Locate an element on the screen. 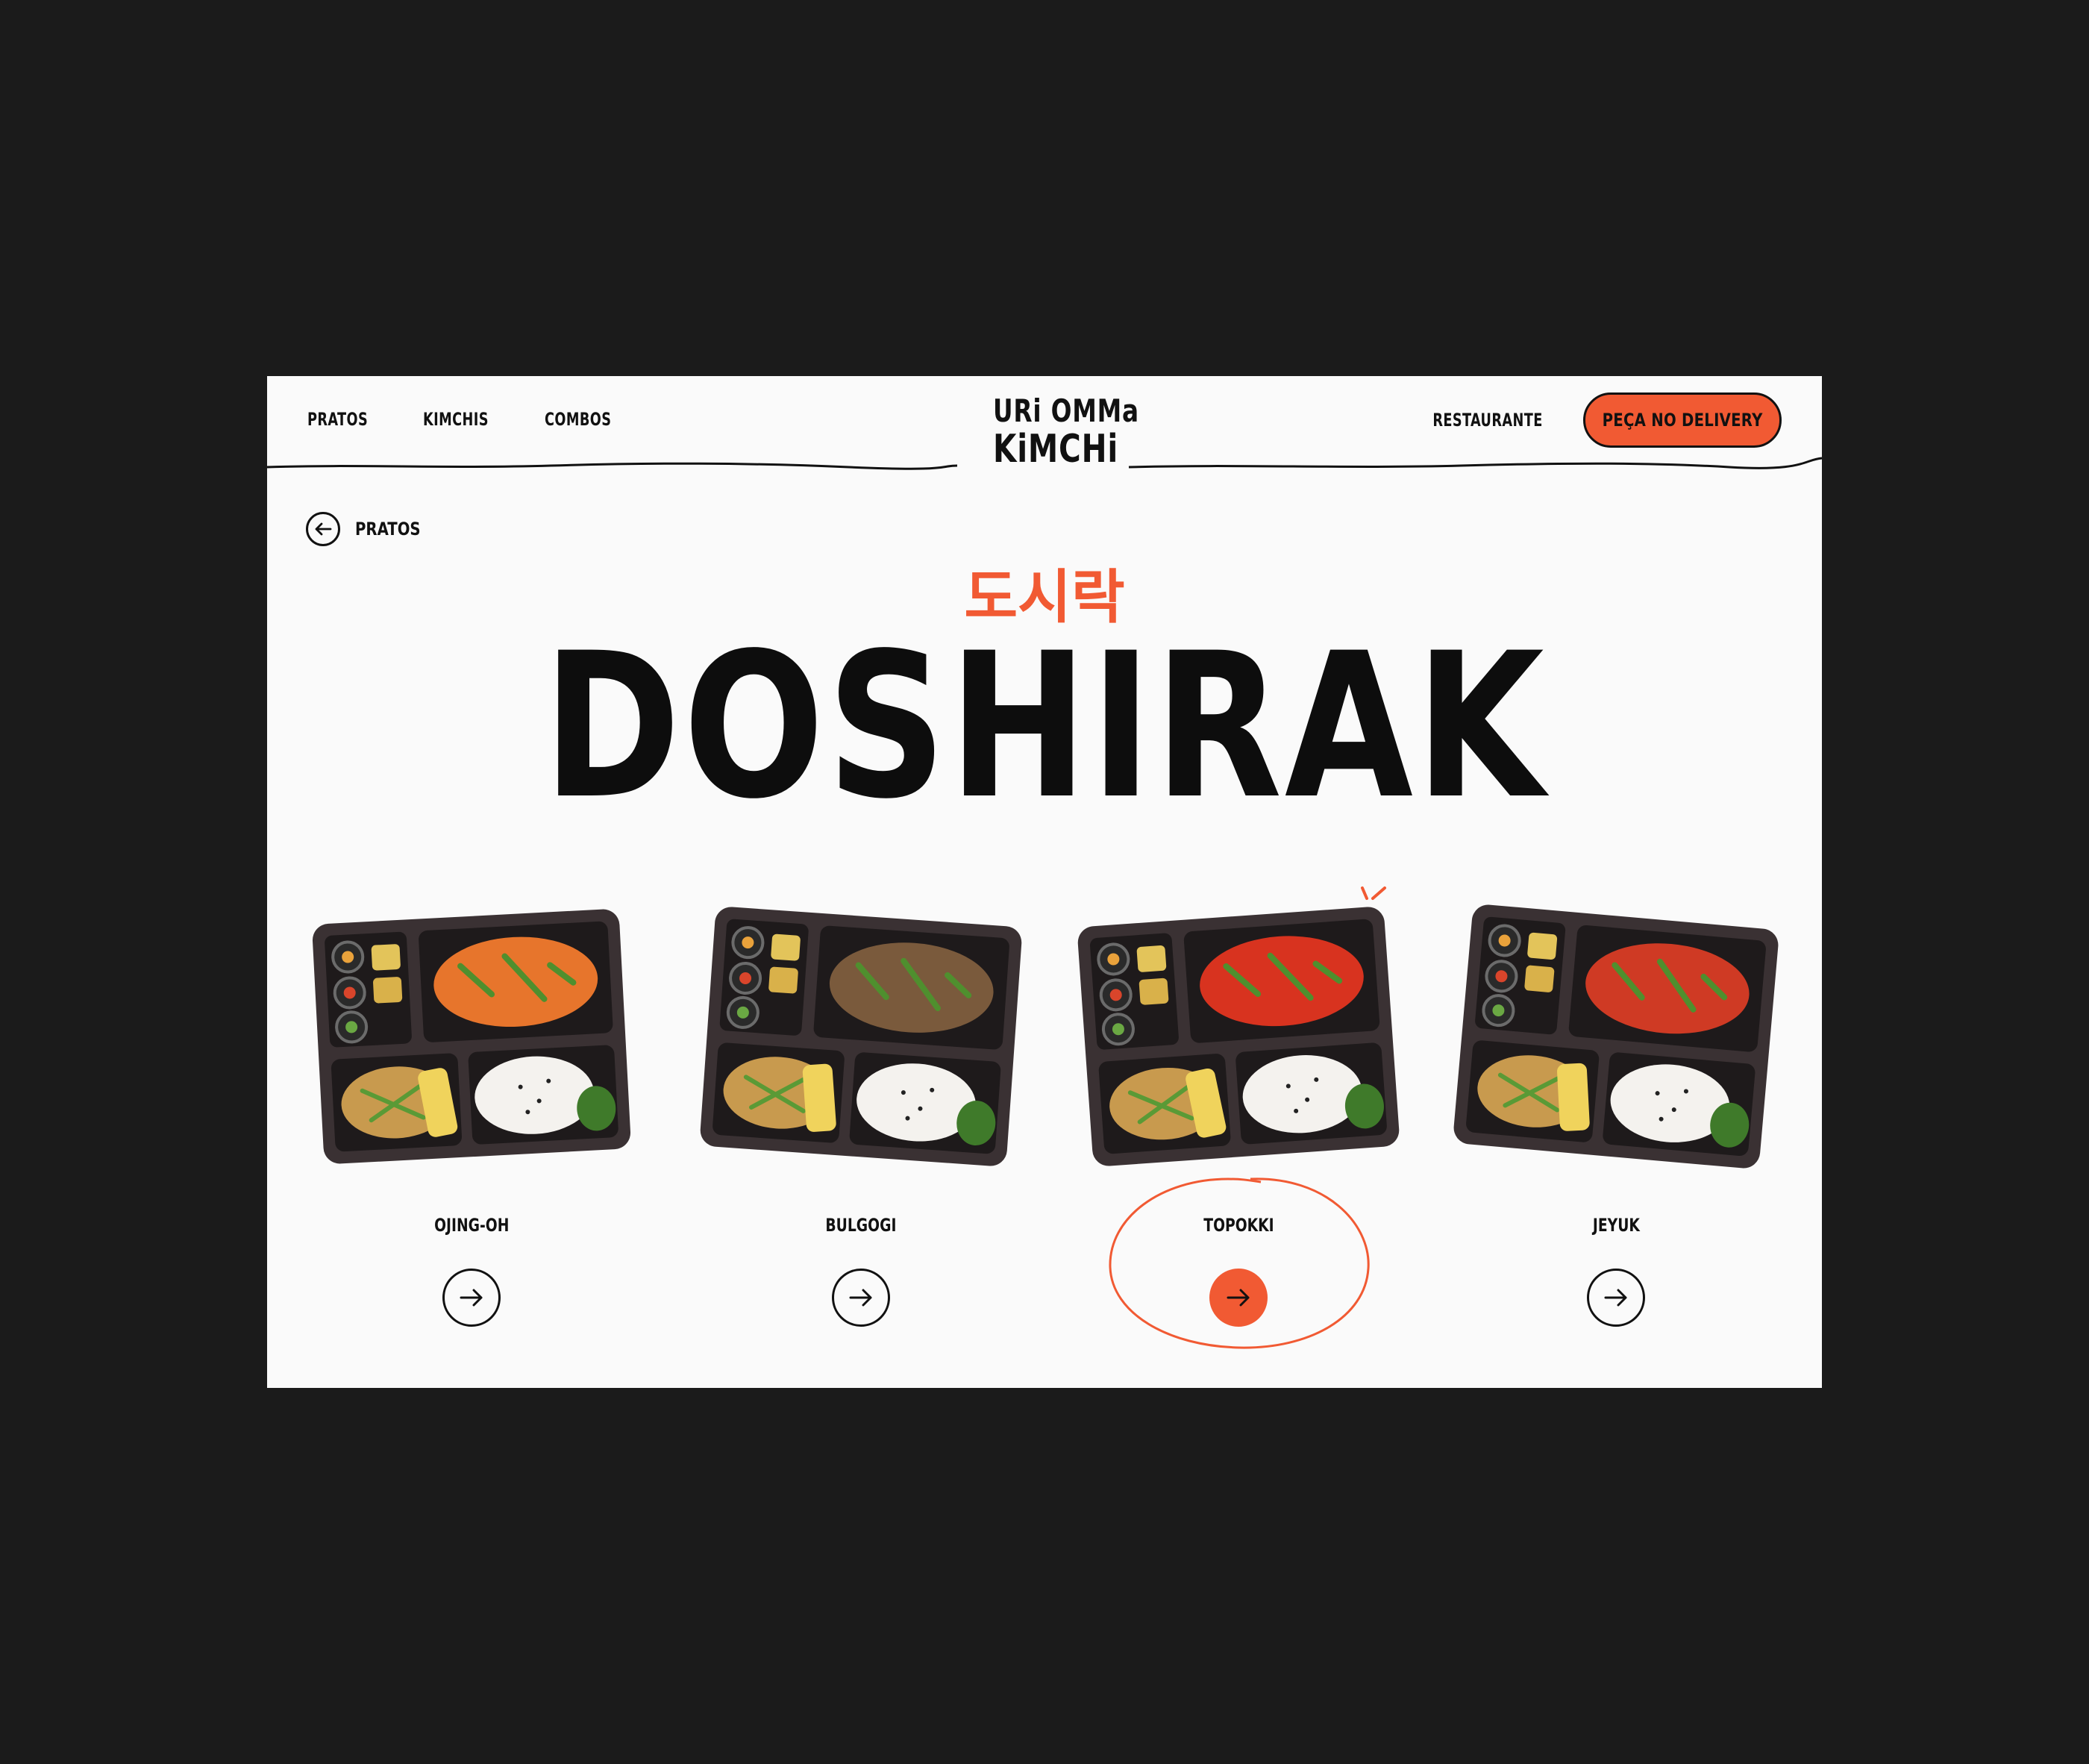 The image size is (2089, 1764). delivery-button: PEÇA NO DELIVERY is located at coordinates (1682, 420).